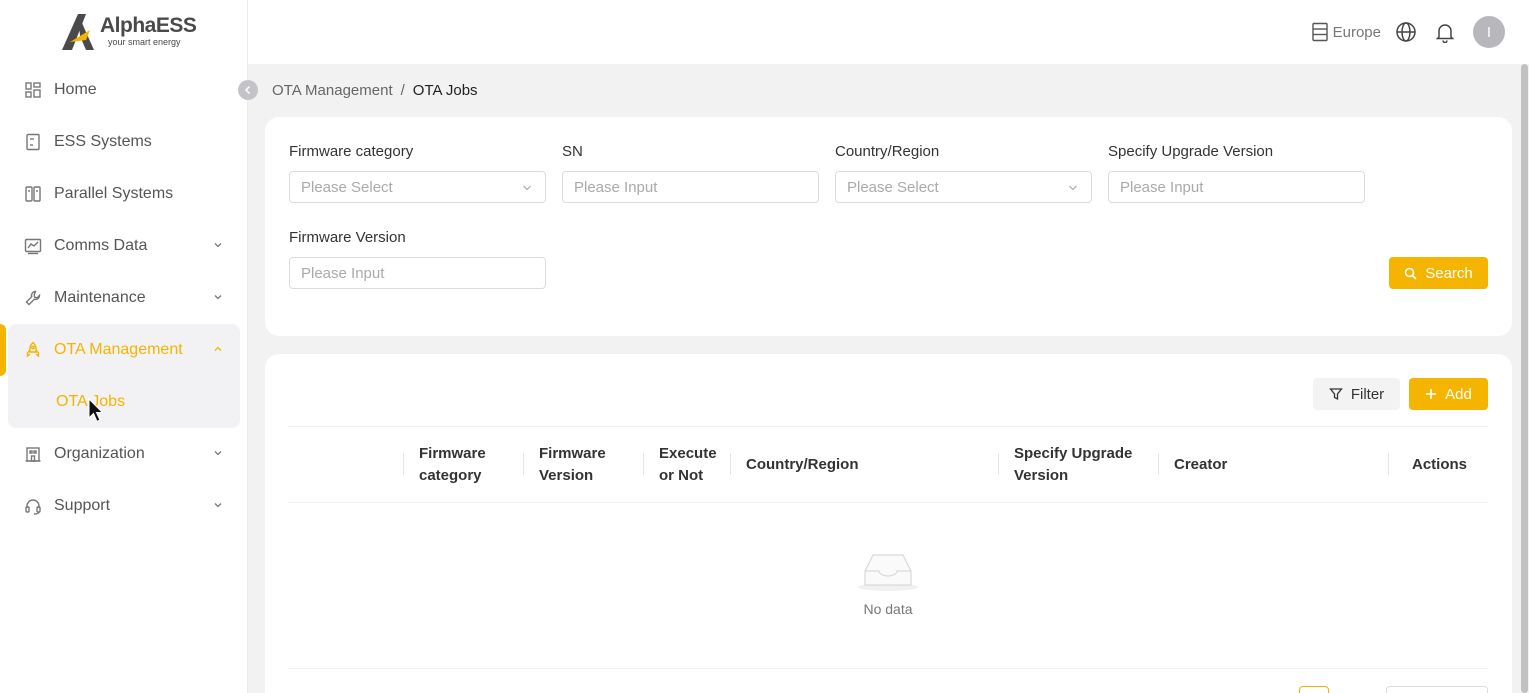 This screenshot has width=1529, height=693. I want to click on sn-placeholder: Please Input, so click(616, 187).